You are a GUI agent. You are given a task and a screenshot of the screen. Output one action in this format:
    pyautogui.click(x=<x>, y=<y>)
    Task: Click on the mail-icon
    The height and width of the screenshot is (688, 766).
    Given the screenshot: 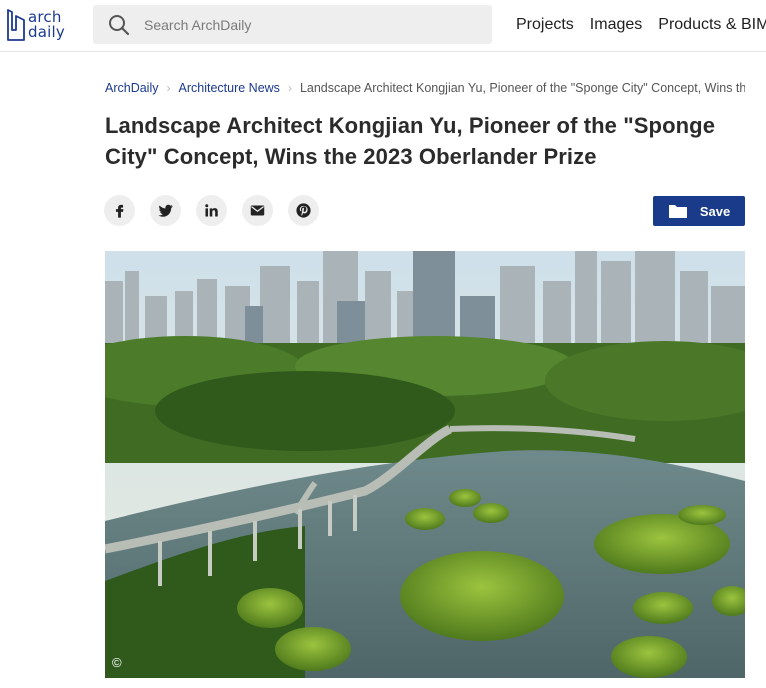 What is the action you would take?
    pyautogui.click(x=257, y=210)
    